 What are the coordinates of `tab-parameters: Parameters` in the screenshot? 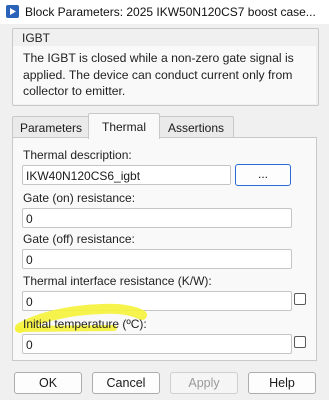 It's located at (51, 127).